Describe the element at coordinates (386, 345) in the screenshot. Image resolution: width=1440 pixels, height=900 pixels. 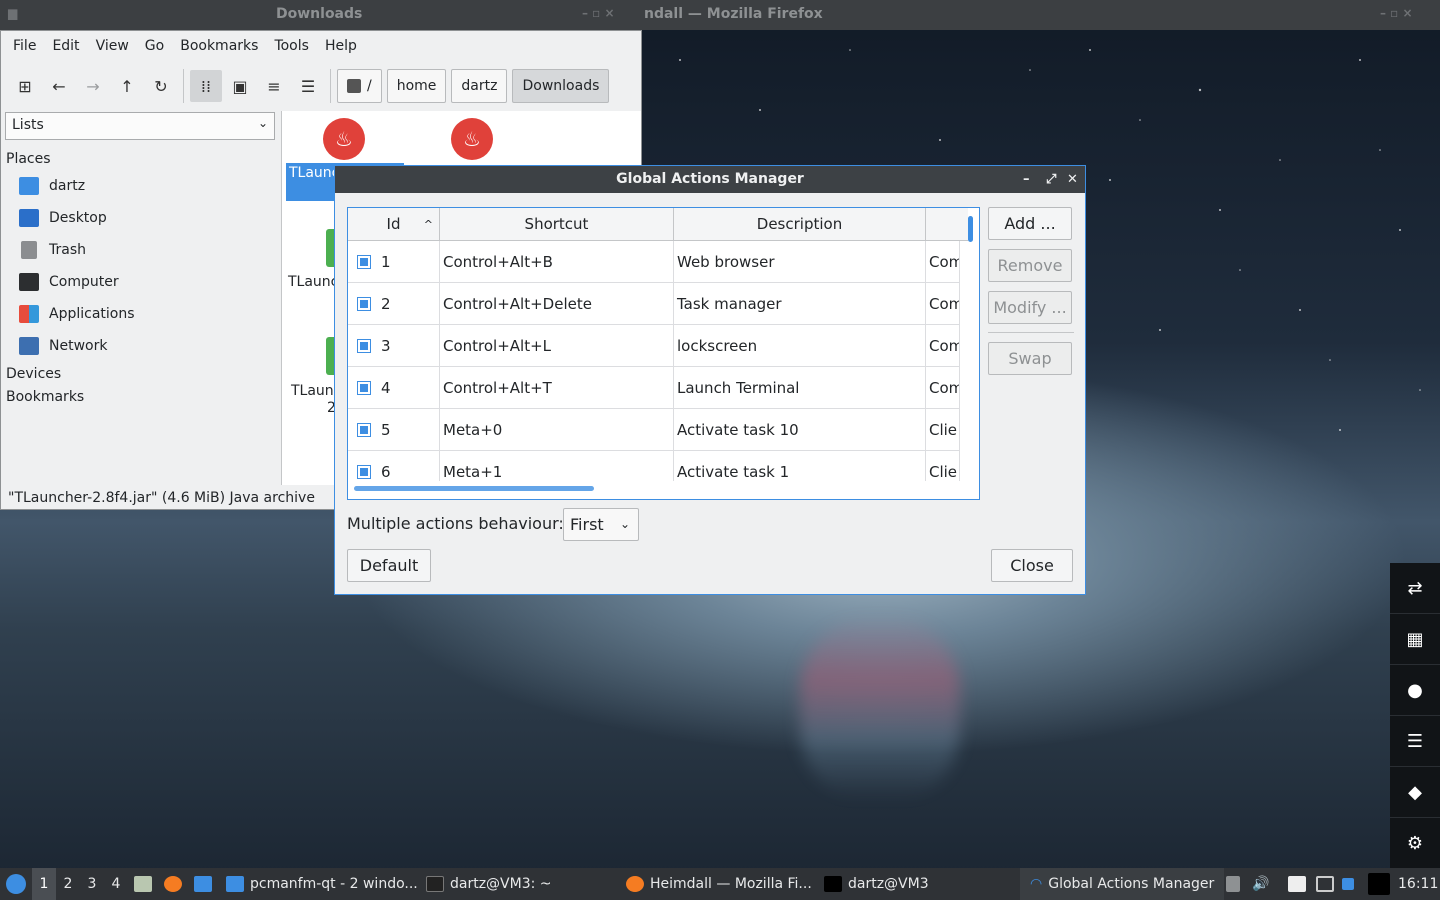
I see `row-id: 3` at that location.